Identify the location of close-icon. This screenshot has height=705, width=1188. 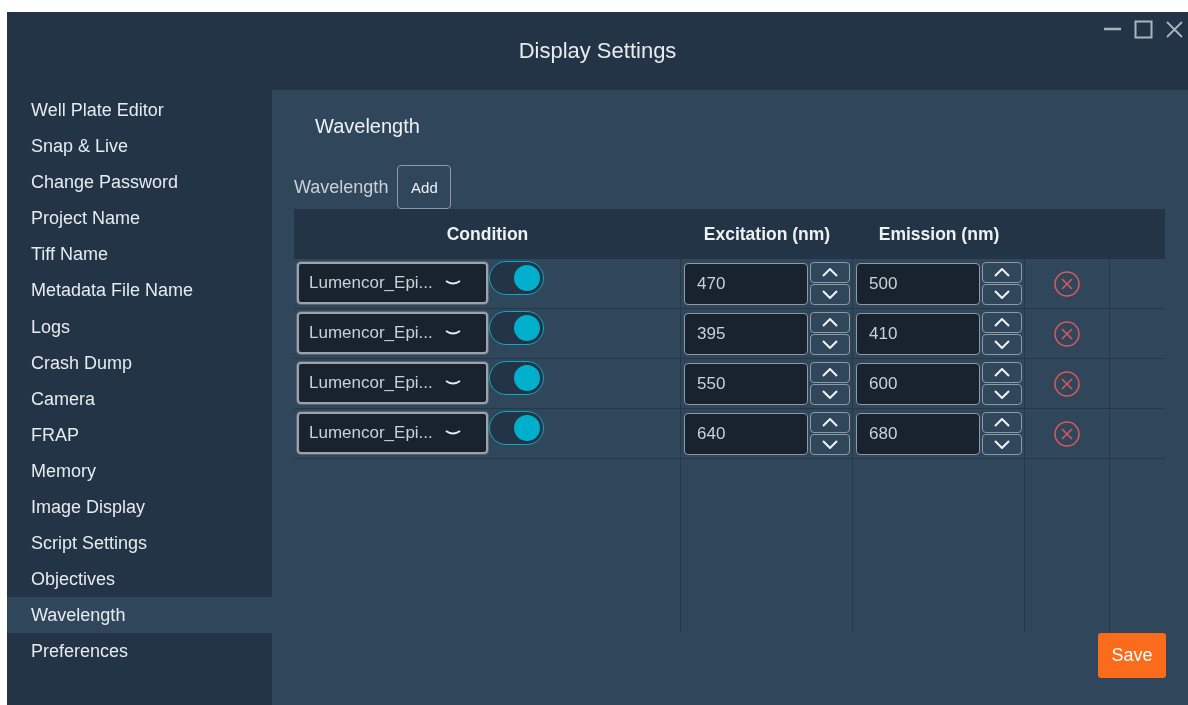
(1174, 29).